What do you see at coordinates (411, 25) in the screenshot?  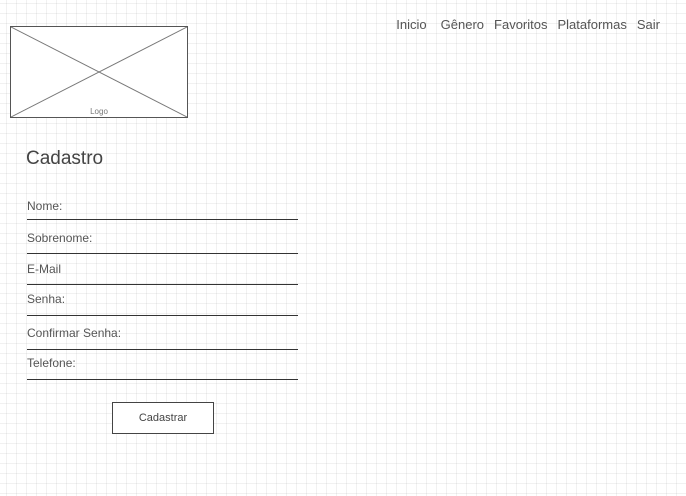 I see `nav-item-inicio: Inicio` at bounding box center [411, 25].